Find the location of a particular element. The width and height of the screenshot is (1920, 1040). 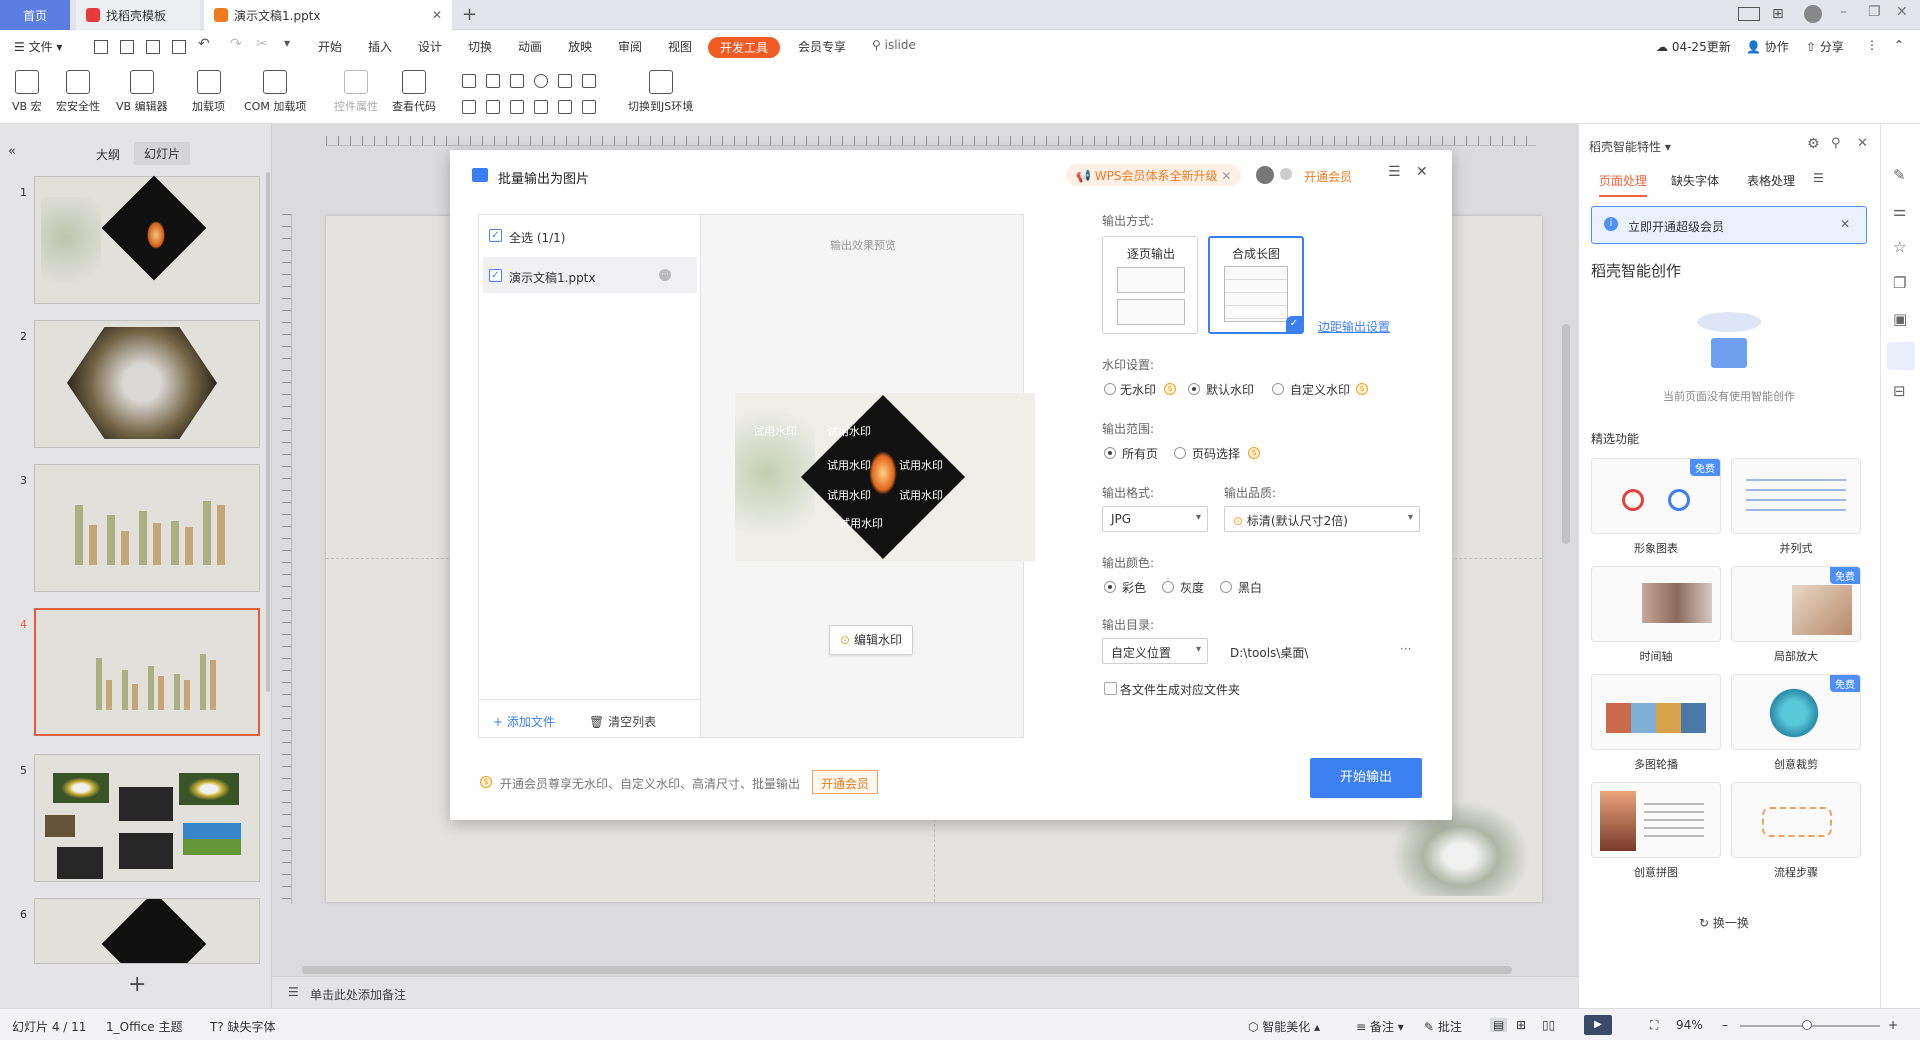

menu-developer: 开发工具 is located at coordinates (744, 47).